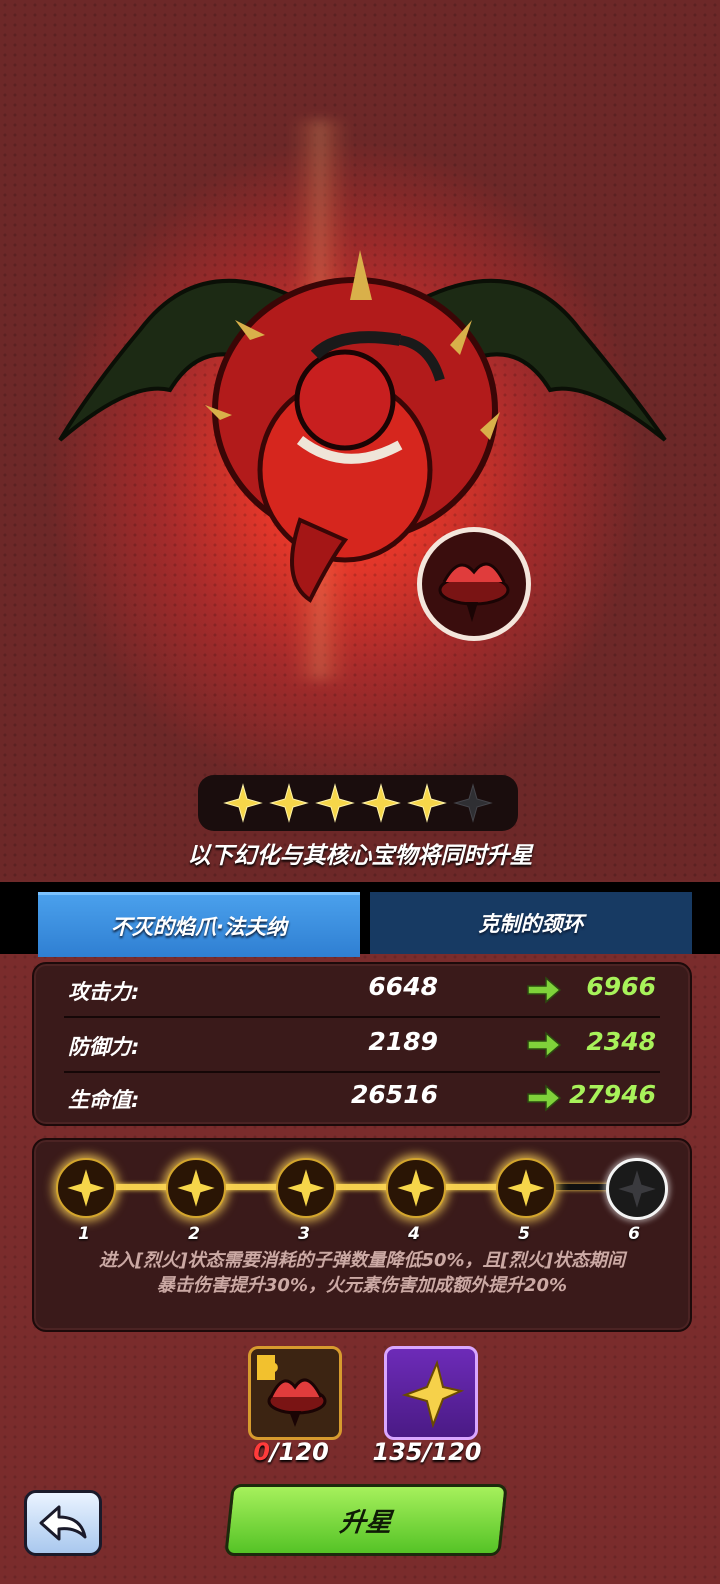 This screenshot has height=1584, width=720. Describe the element at coordinates (292, 1391) in the screenshot. I see `collar-fragment-icon` at that location.